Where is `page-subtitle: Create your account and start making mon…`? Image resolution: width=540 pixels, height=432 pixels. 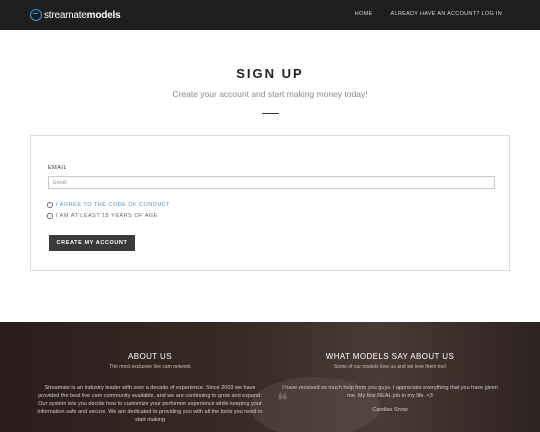
page-subtitle: Create your account and start making mon… is located at coordinates (270, 94).